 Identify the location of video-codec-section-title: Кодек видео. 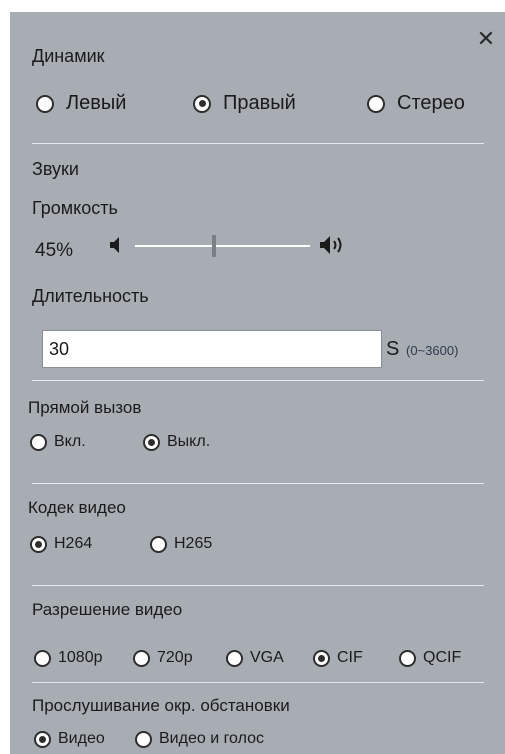
(77, 507).